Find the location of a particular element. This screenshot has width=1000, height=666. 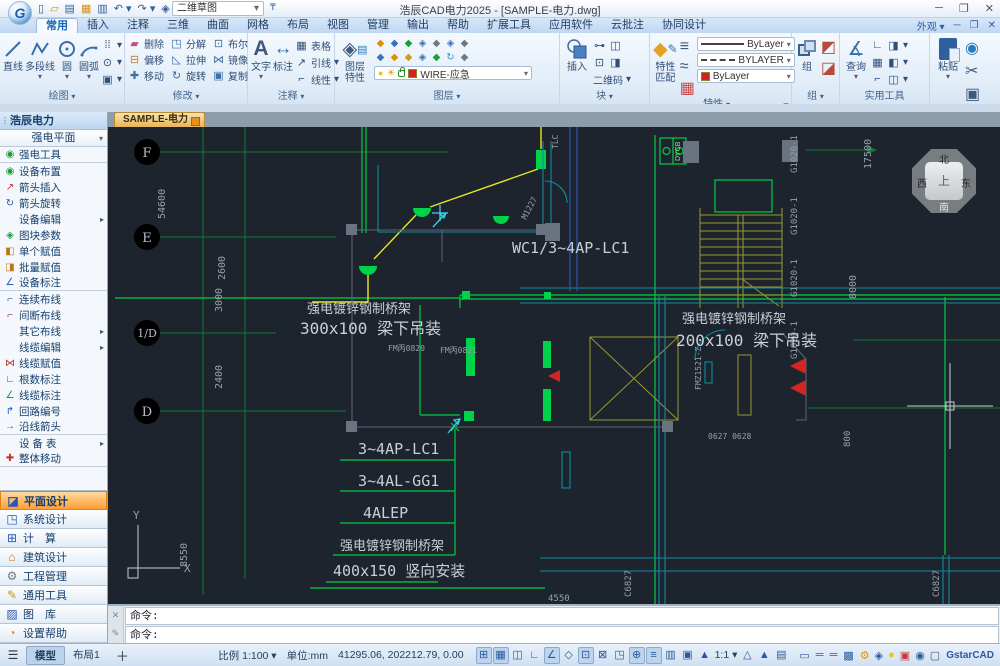

copy-clip-icon: ◉ is located at coordinates (972, 48).